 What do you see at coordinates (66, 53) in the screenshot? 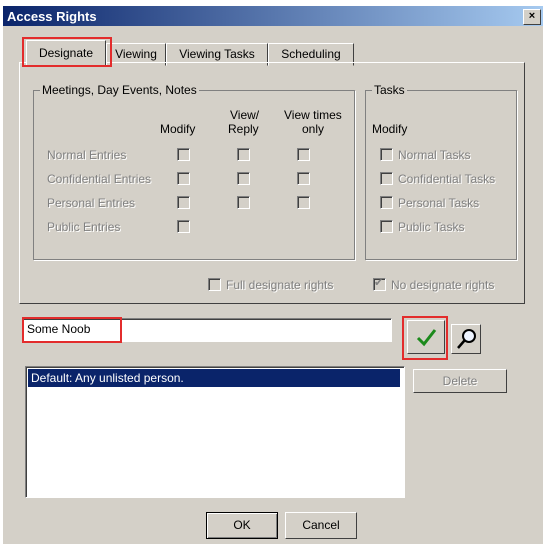
I see `tab-designate: Designate` at bounding box center [66, 53].